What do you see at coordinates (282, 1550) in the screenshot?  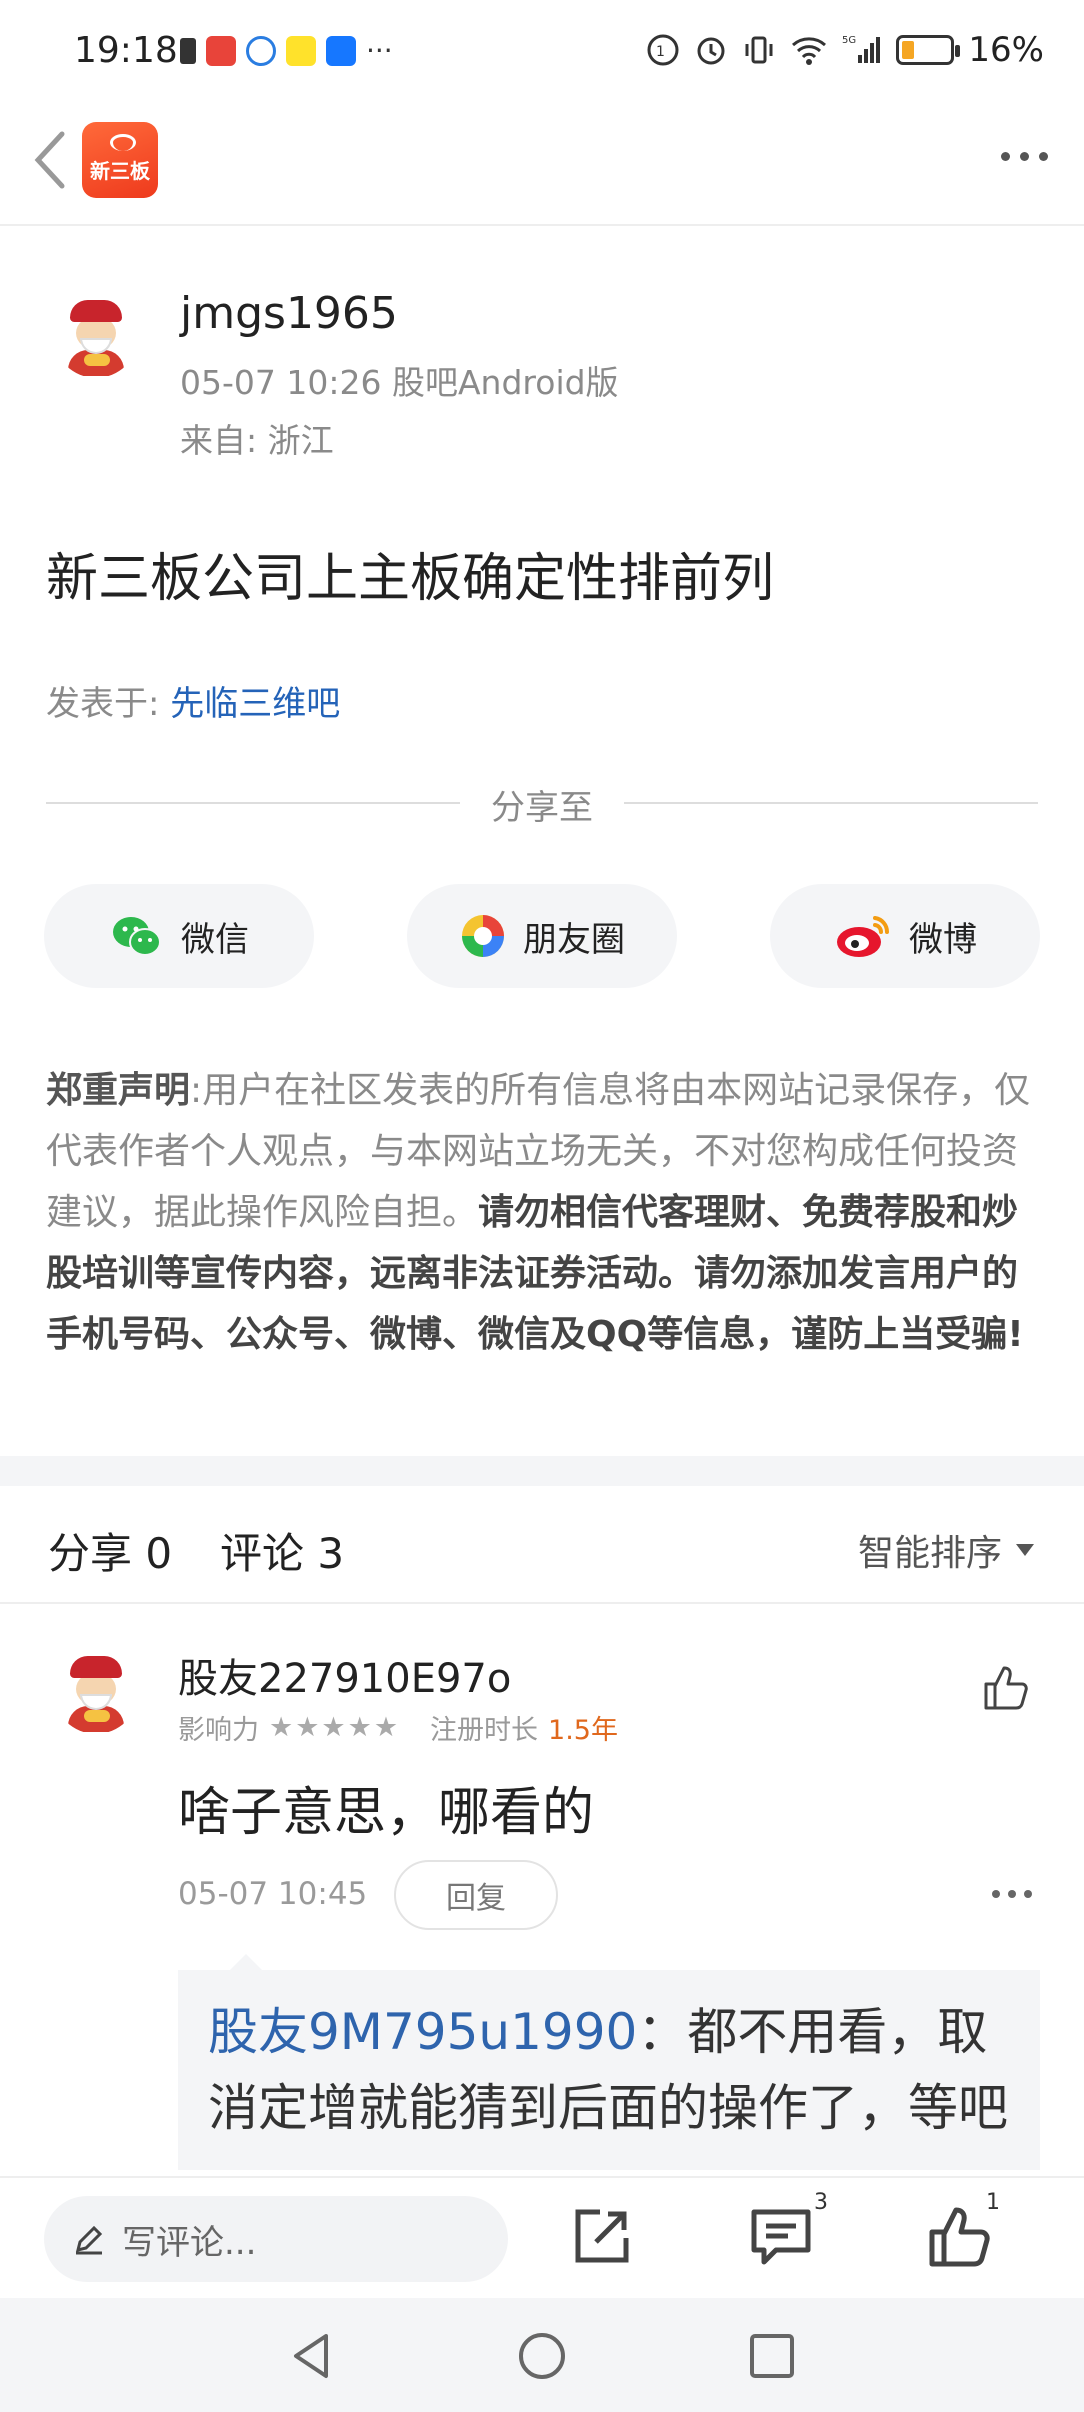 I see `tab-comment: 评论 3` at bounding box center [282, 1550].